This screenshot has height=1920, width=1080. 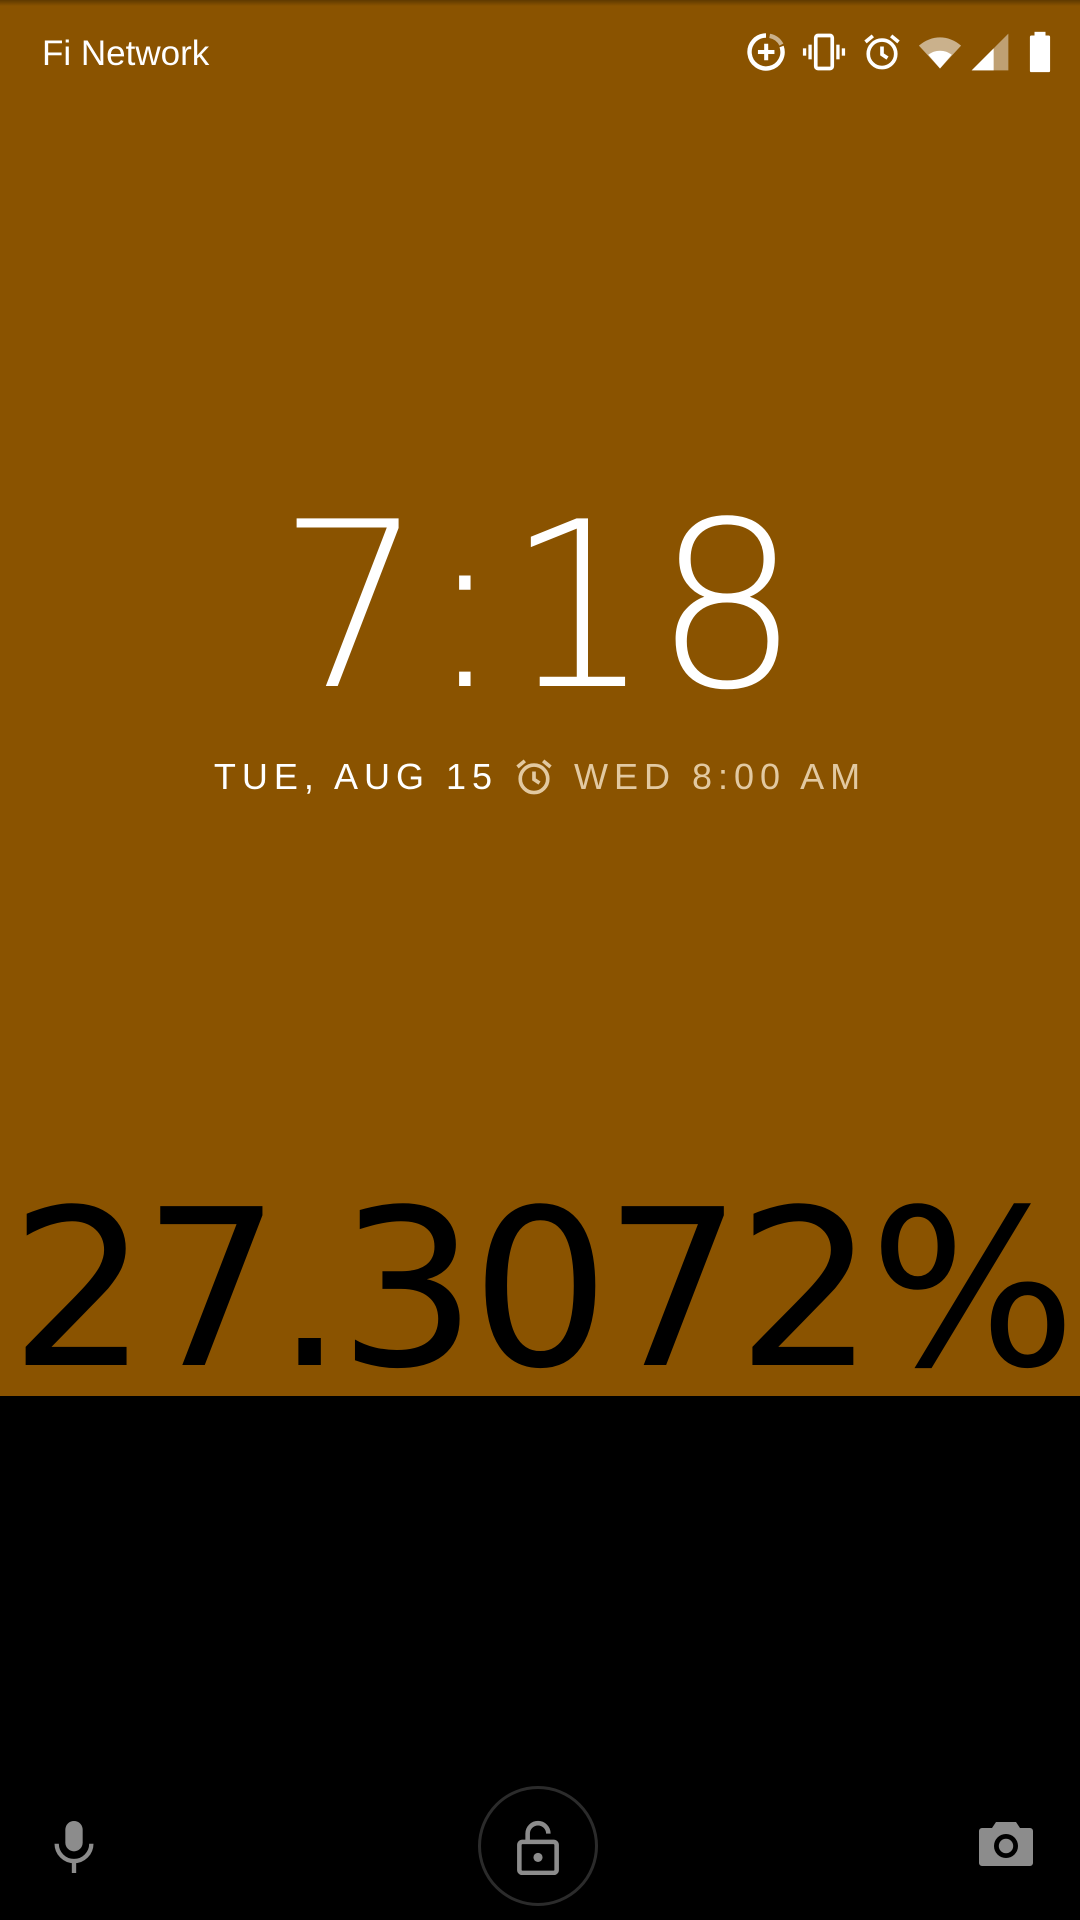 I want to click on battery-percentage-overlay: 27.3072%, so click(x=543, y=1290).